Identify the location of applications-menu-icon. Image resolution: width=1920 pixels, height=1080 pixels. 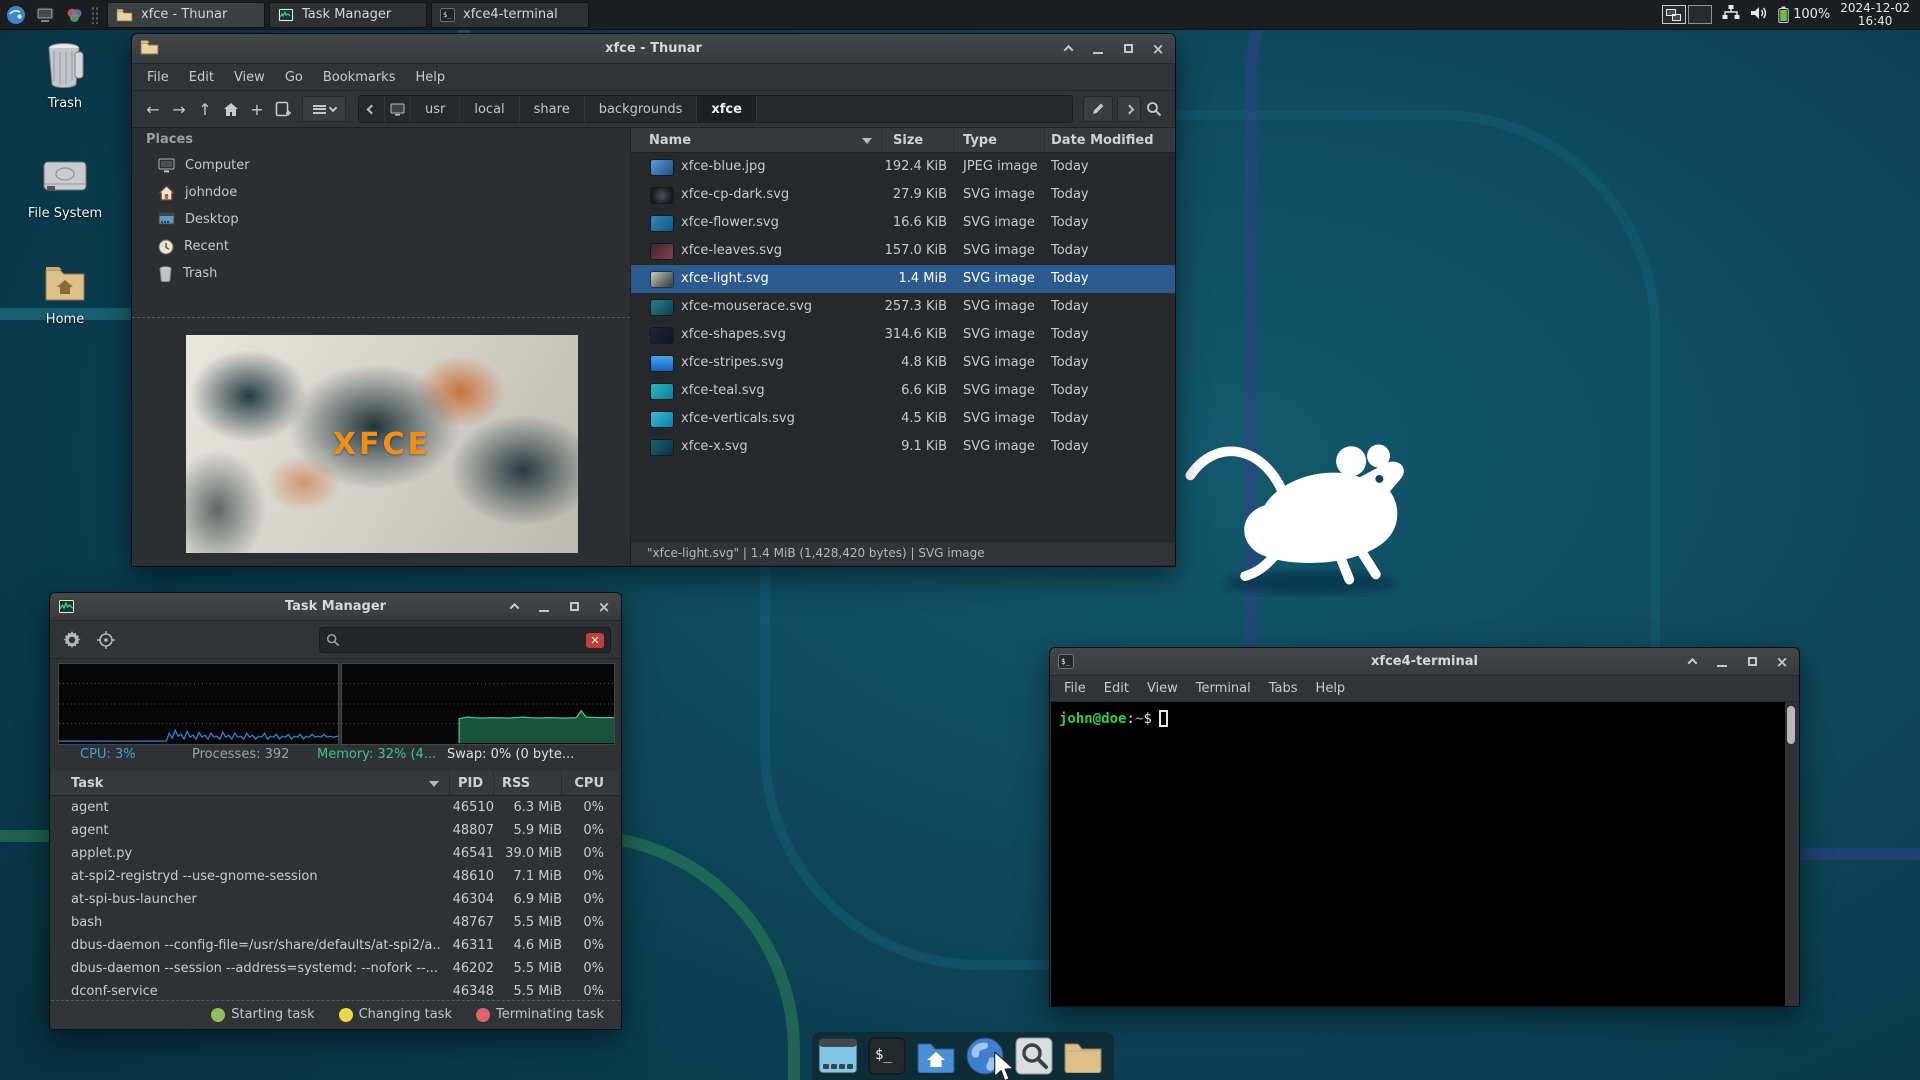
(16, 15).